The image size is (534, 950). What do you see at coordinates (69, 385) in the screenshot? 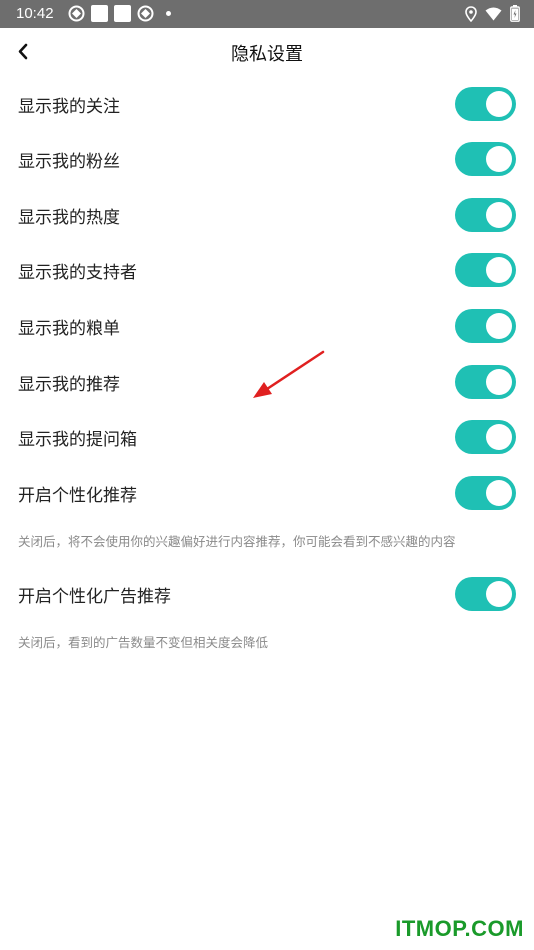
I see `setting-label: 显示我的推荐` at bounding box center [69, 385].